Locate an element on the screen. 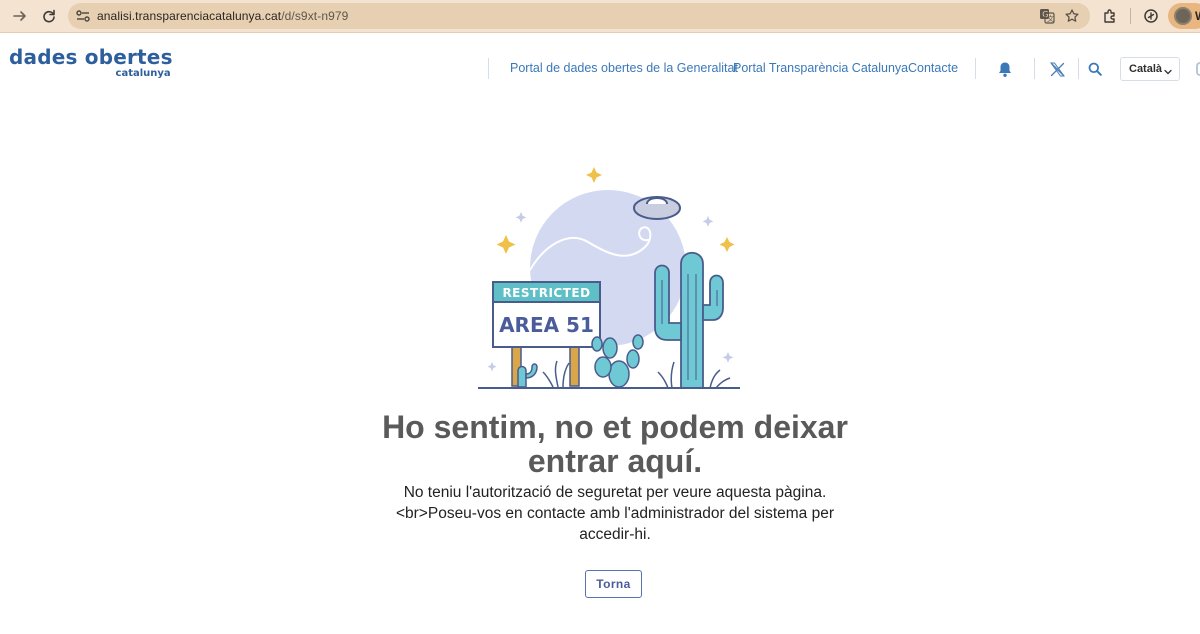 The width and height of the screenshot is (1200, 634). profile-avatar is located at coordinates (1183, 16).